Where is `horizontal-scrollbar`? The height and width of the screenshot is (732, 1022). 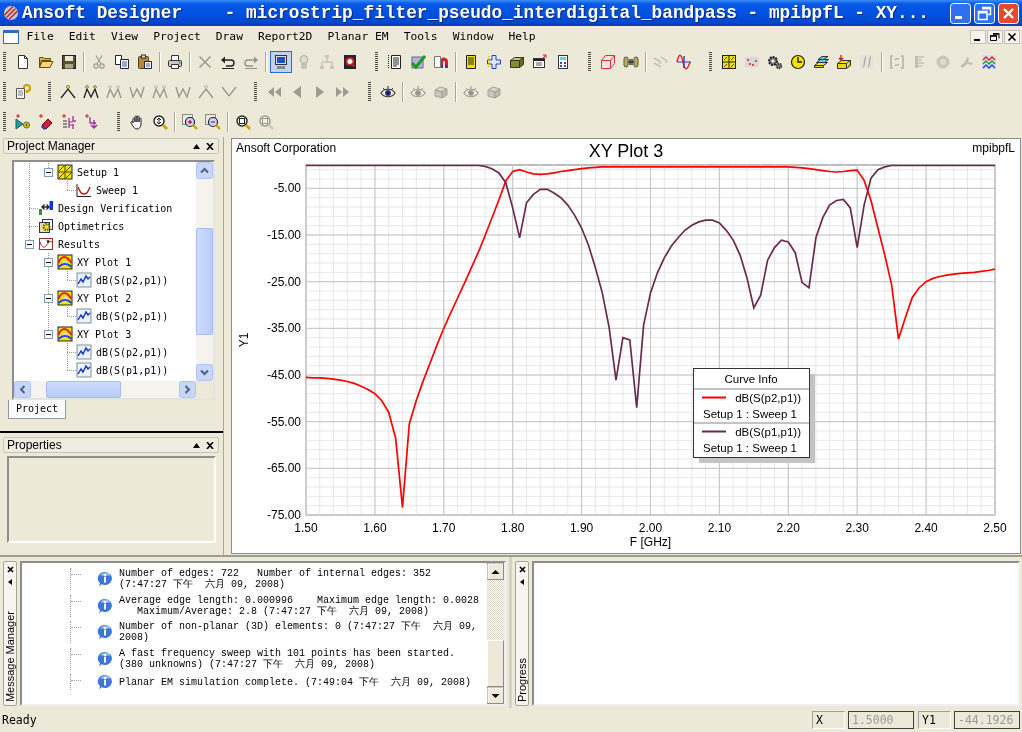
horizontal-scrollbar is located at coordinates (105, 389).